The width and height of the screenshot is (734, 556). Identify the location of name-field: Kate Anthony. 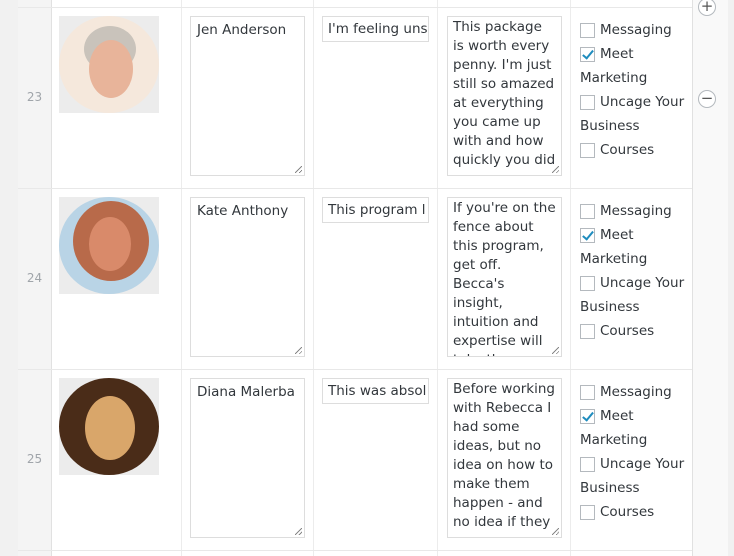
(247, 277).